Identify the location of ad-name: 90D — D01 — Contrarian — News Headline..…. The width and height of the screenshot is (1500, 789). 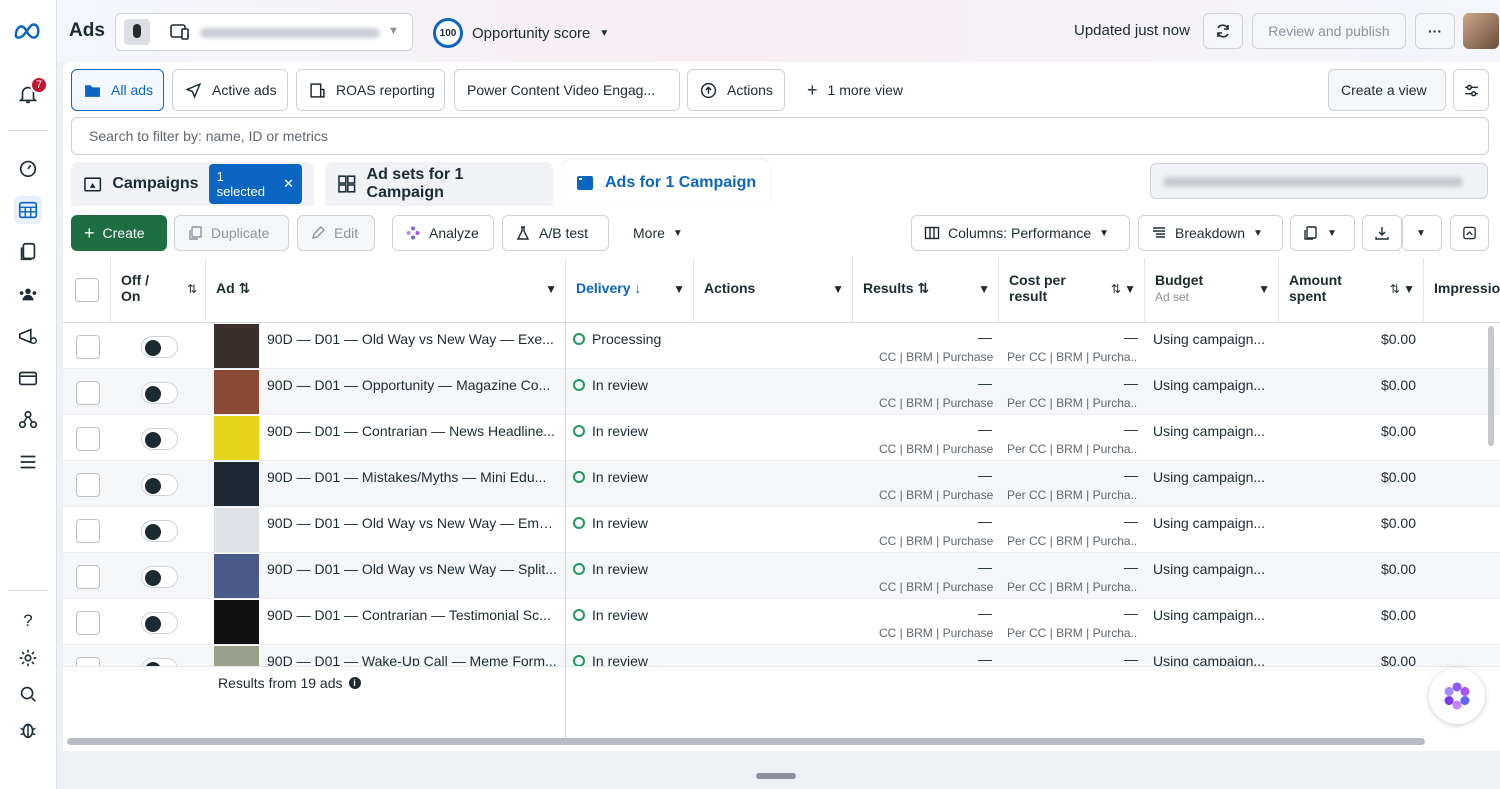
(412, 431).